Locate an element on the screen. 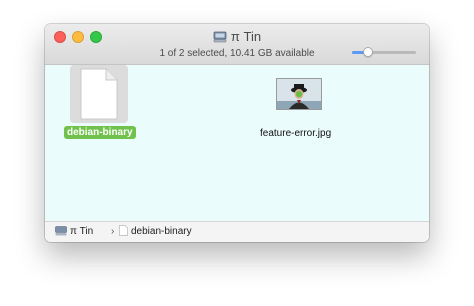  path-item-tin: π Tin is located at coordinates (74, 232).